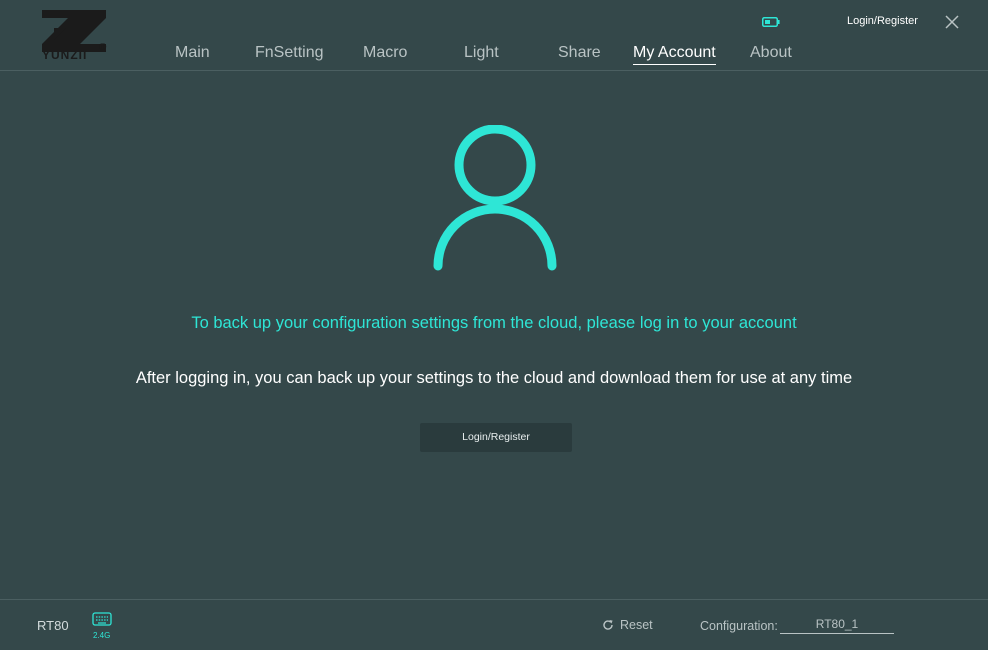  What do you see at coordinates (102, 635) in the screenshot?
I see `connection-mode-label: 2.4G` at bounding box center [102, 635].